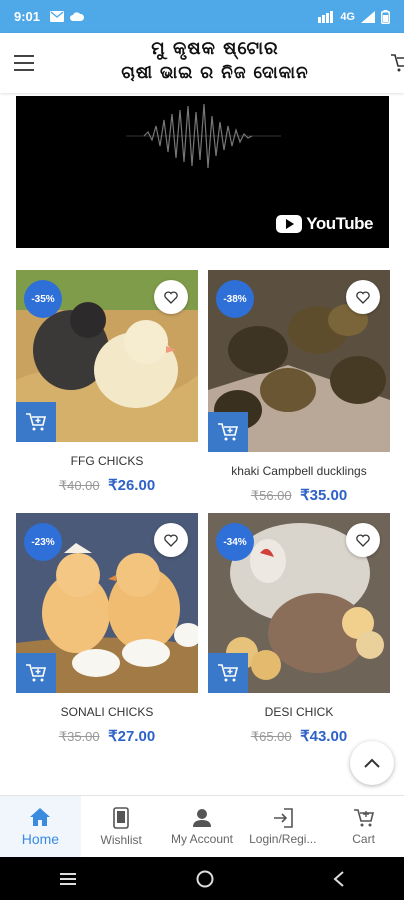 The width and height of the screenshot is (404, 900). Describe the element at coordinates (132, 736) in the screenshot. I see `sale-price: ₹27.00` at that location.